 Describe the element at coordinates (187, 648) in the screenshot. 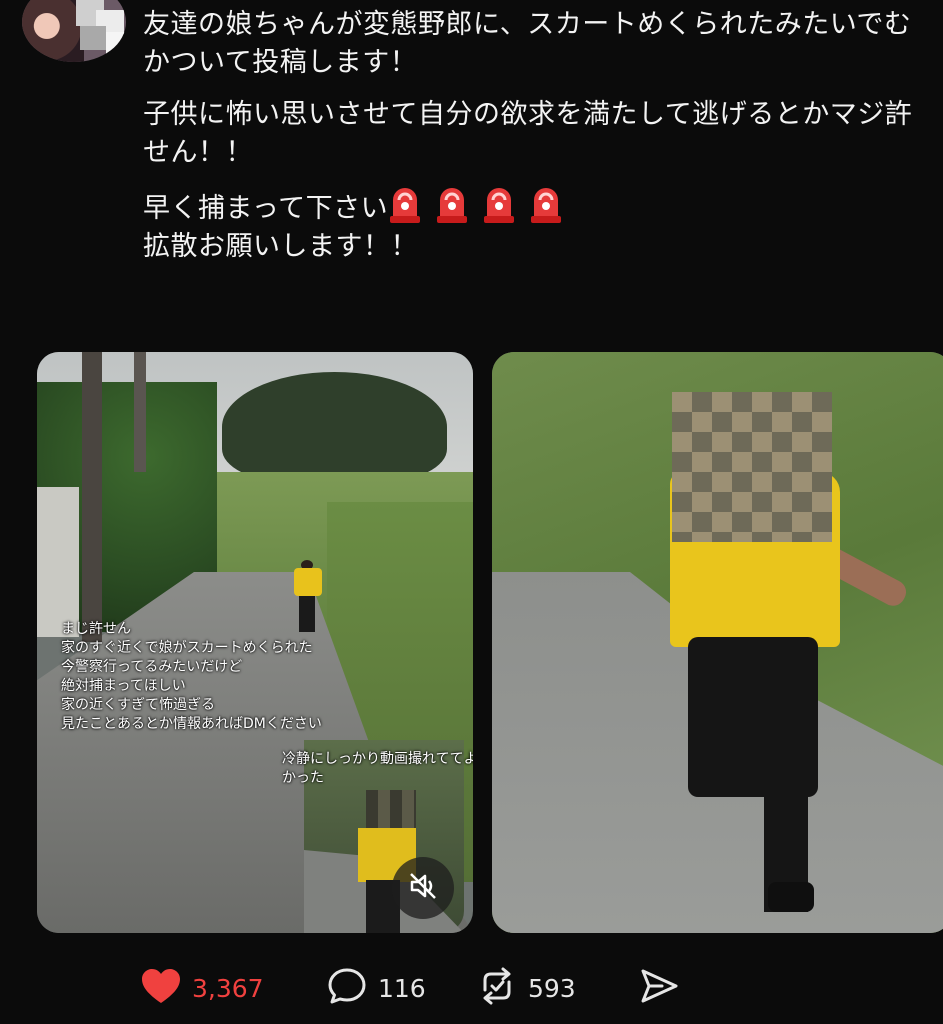

I see `overlay-line: 家のすぐ近くで娘がスカートめくられた` at that location.